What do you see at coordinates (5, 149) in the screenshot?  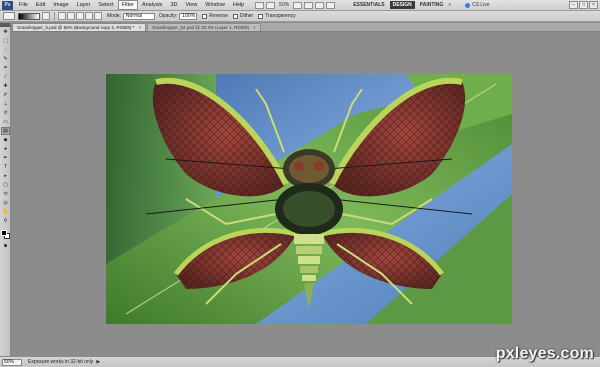 I see `dodge-tool-icon: ●` at bounding box center [5, 149].